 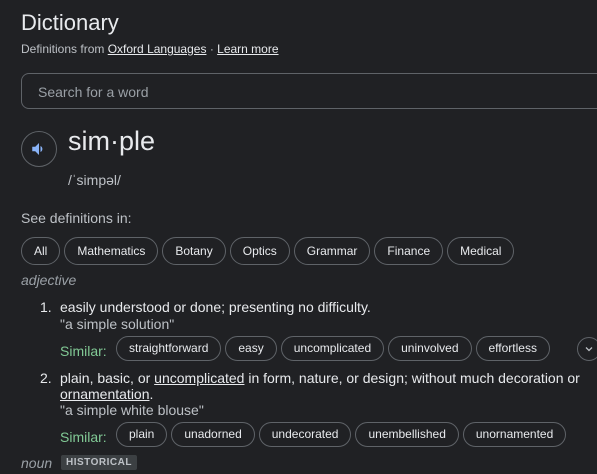 What do you see at coordinates (142, 434) in the screenshot?
I see `similar-chip: plain` at bounding box center [142, 434].